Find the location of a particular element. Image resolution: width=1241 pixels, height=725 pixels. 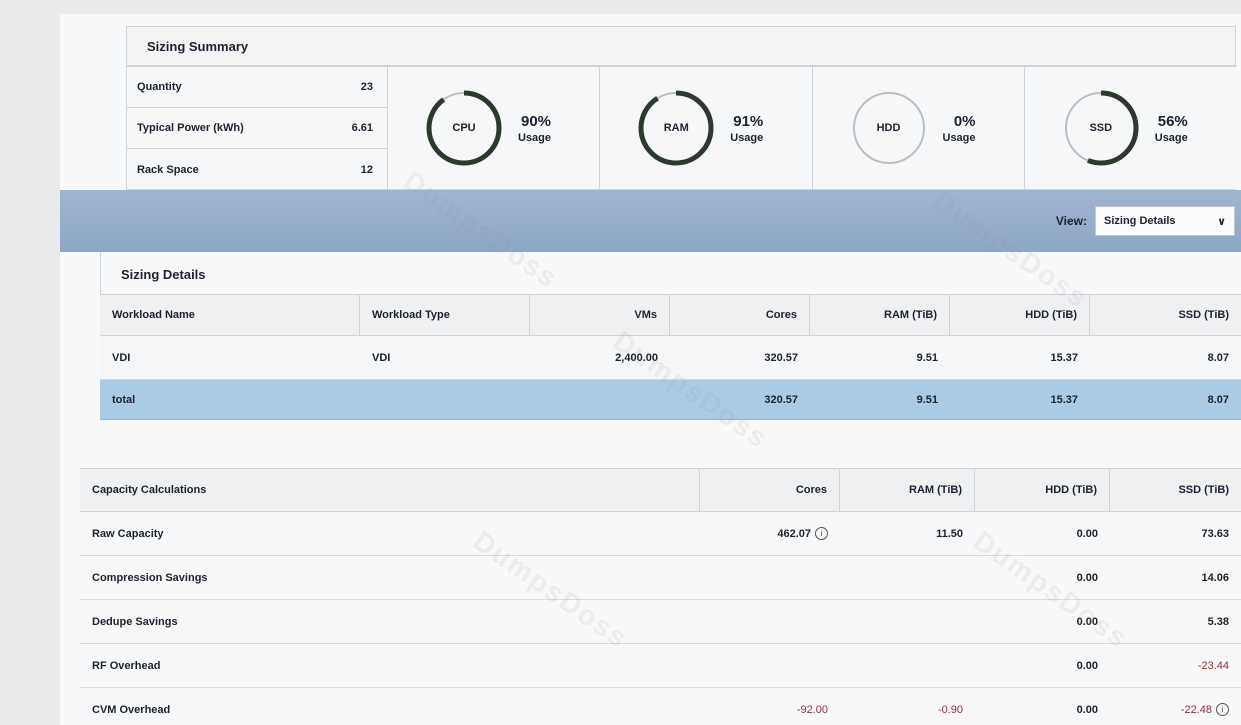

ssd-cell: -23.44 is located at coordinates (1213, 665).